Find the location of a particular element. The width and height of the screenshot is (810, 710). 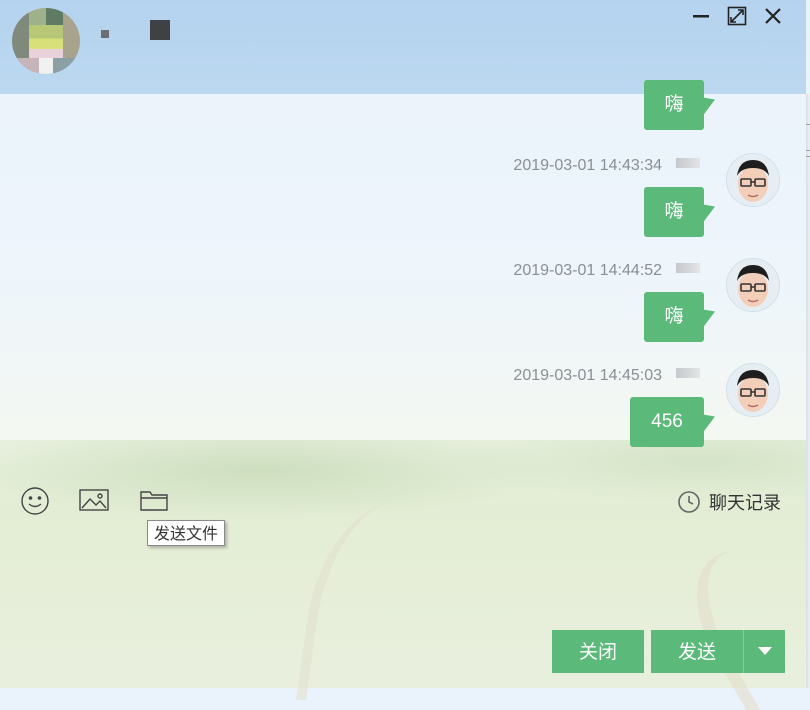

image-icon is located at coordinates (94, 502).